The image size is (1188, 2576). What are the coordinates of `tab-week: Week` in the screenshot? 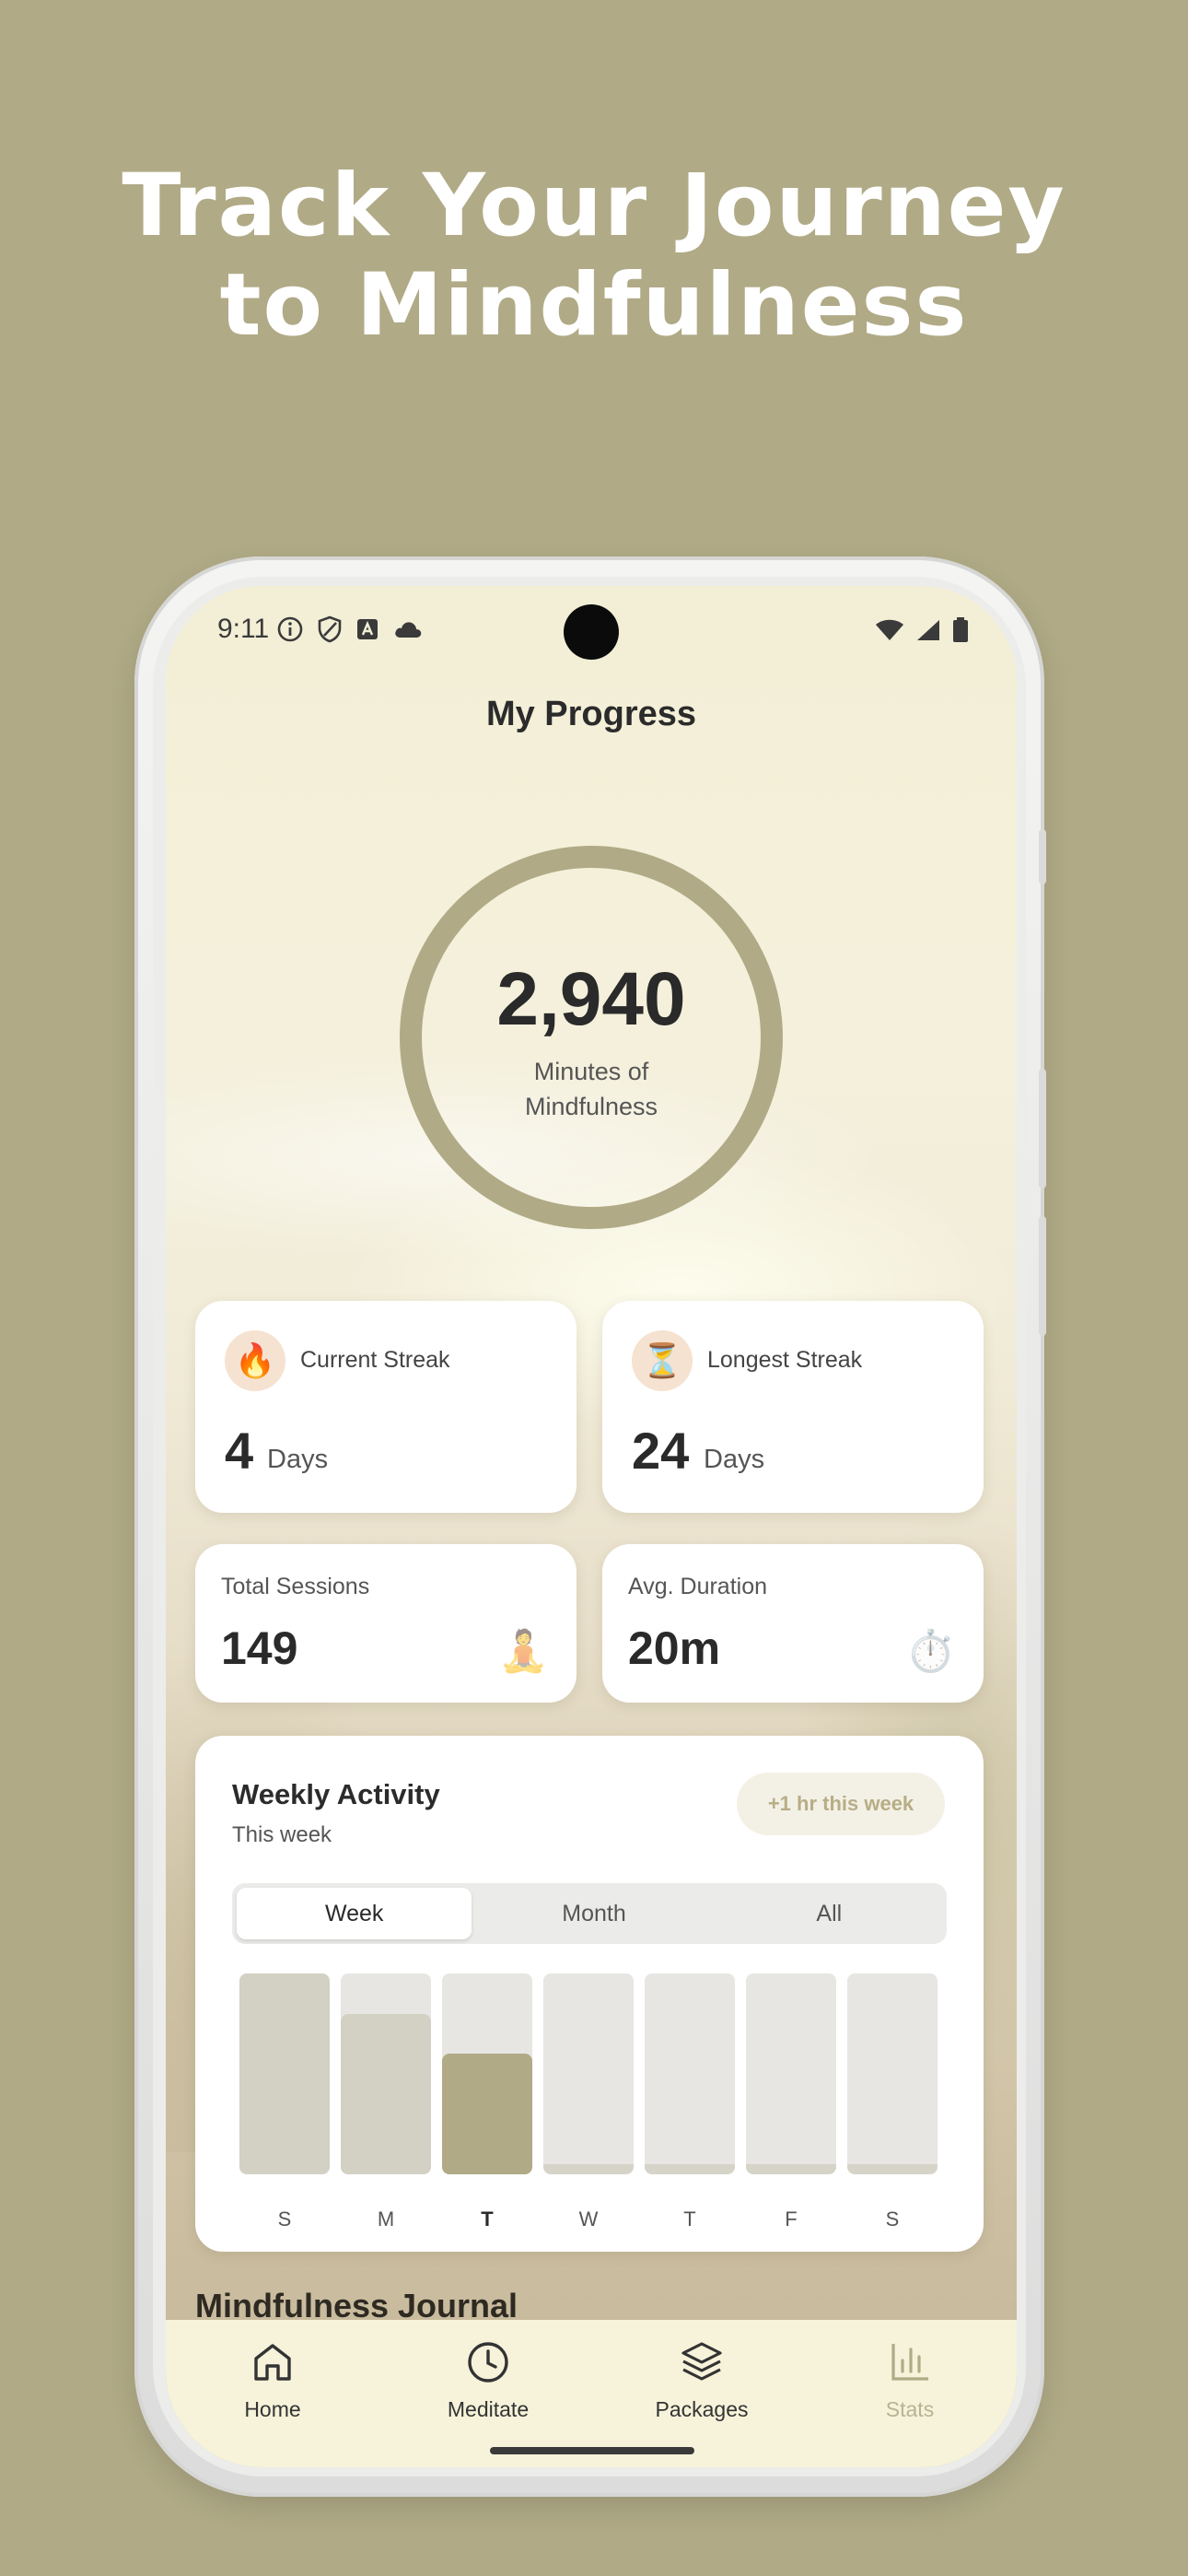 It's located at (354, 1913).